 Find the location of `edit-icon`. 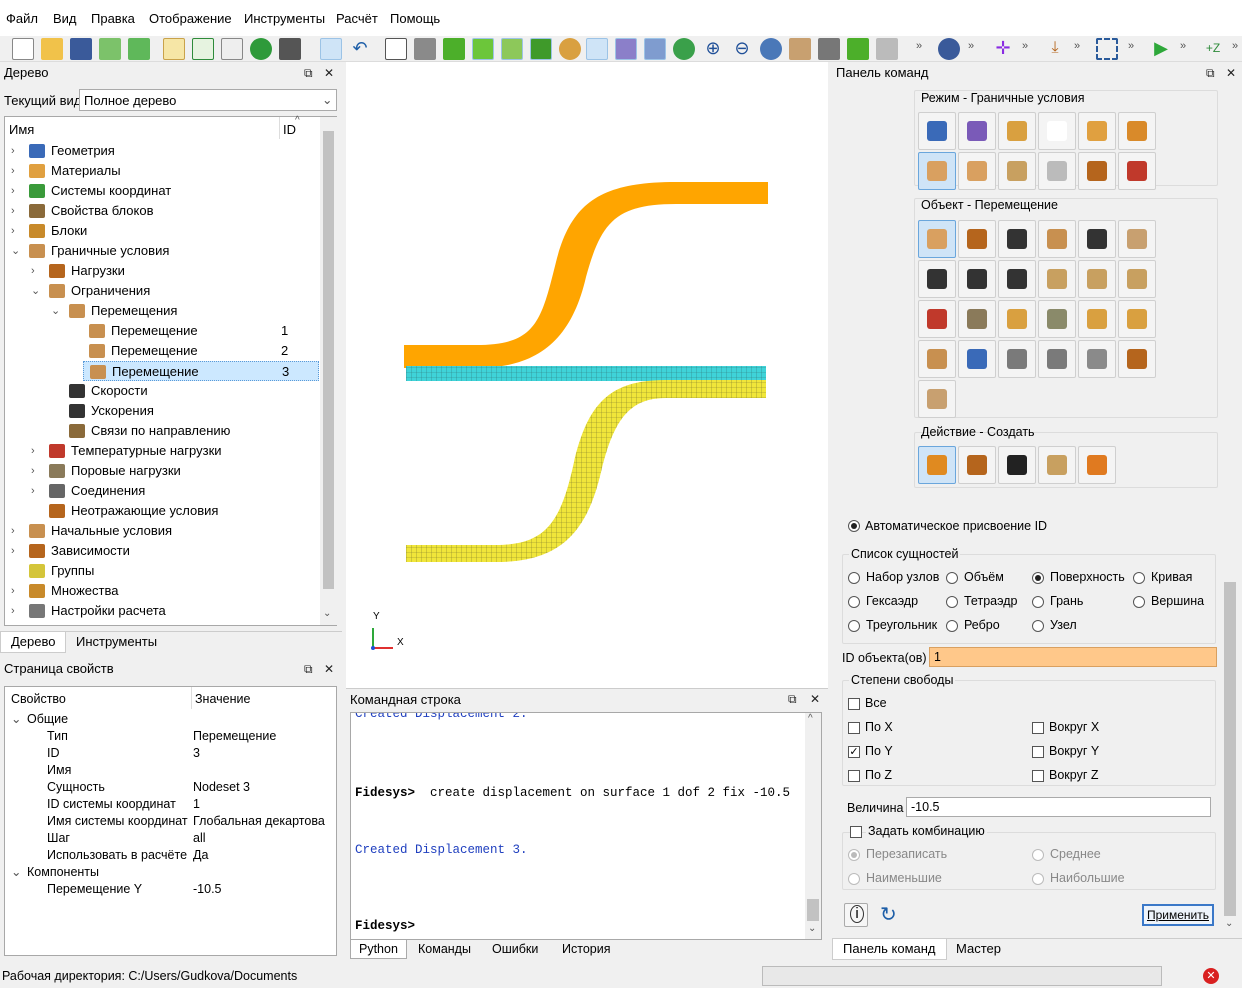

edit-icon is located at coordinates (1057, 465).